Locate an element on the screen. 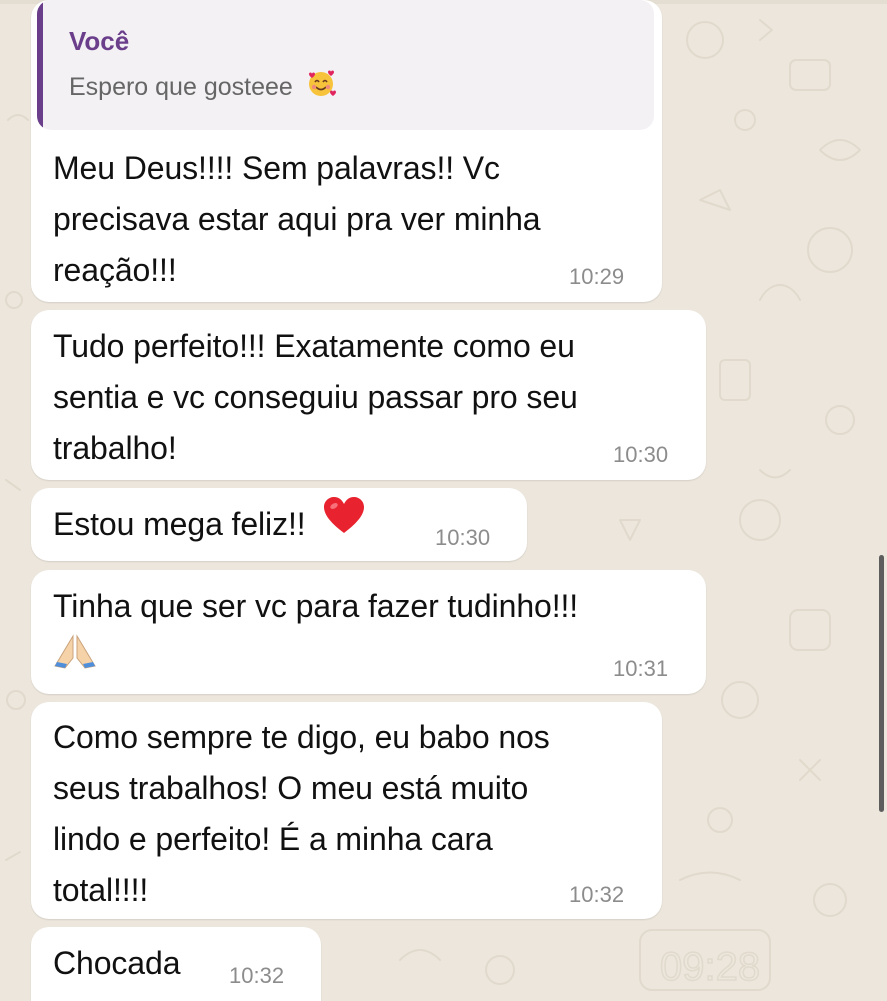  message-text: Estou mega feliz!! is located at coordinates (209, 523).